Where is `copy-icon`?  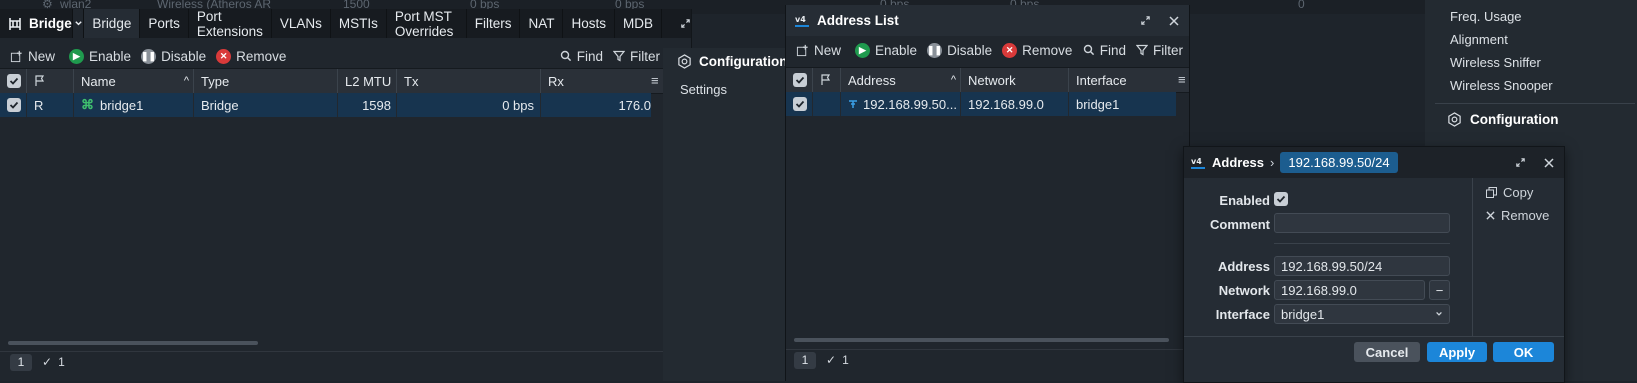
copy-icon is located at coordinates (1491, 192).